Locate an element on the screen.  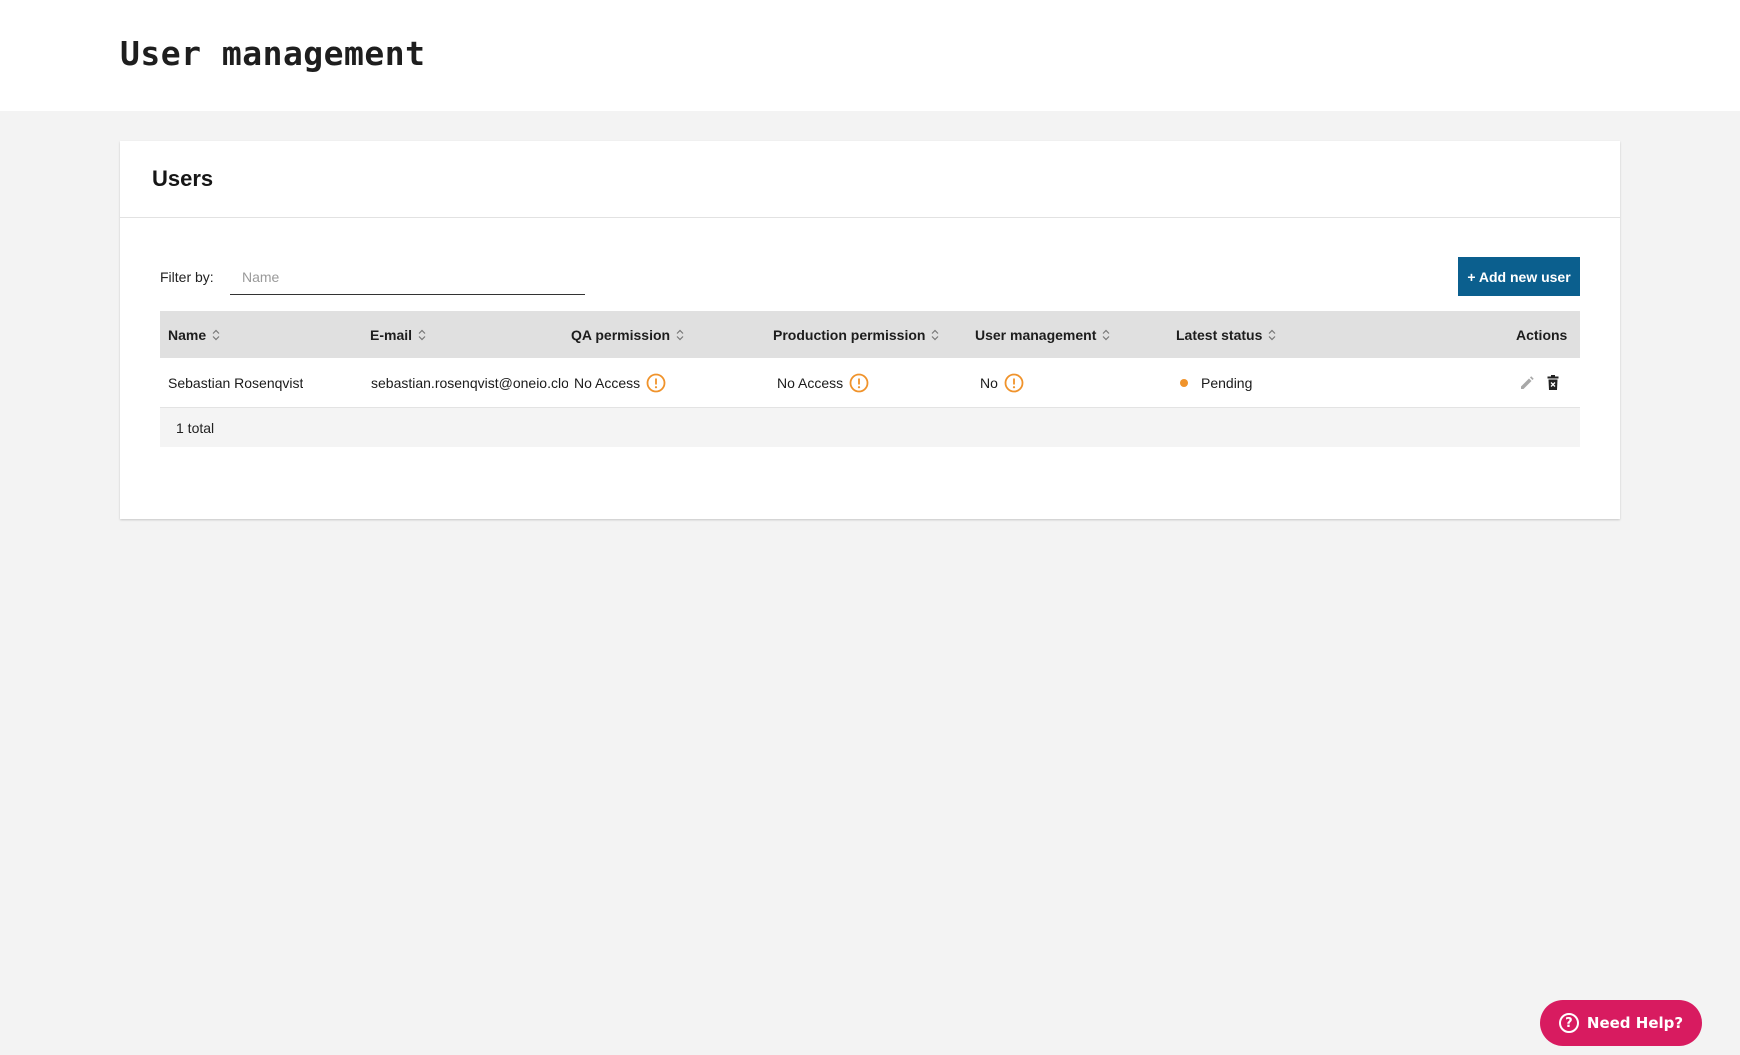
total-count: 1 total is located at coordinates (195, 428).